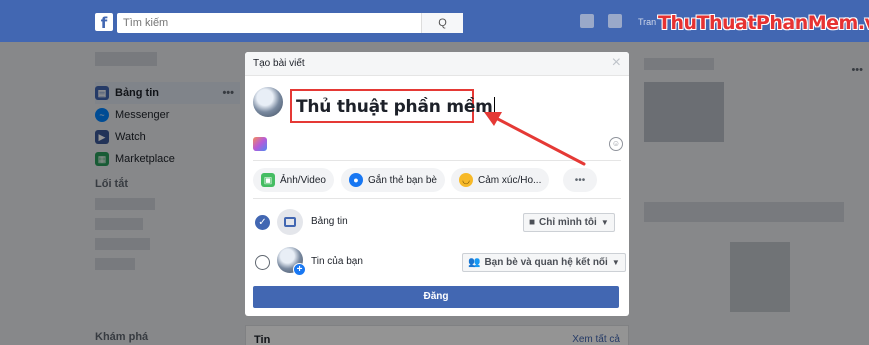 This screenshot has height=345, width=869. I want to click on emoji-icon: ☺, so click(616, 144).